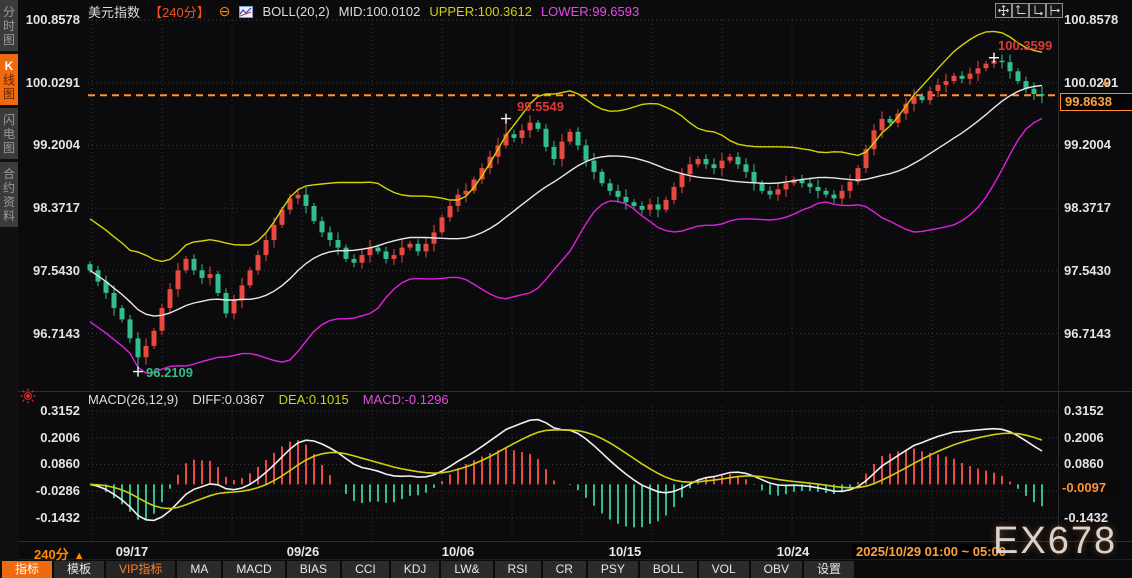  What do you see at coordinates (9, 289) in the screenshot?
I see `chart-type-sidebar: 分时图 K线图闪电图合约资料` at bounding box center [9, 289].